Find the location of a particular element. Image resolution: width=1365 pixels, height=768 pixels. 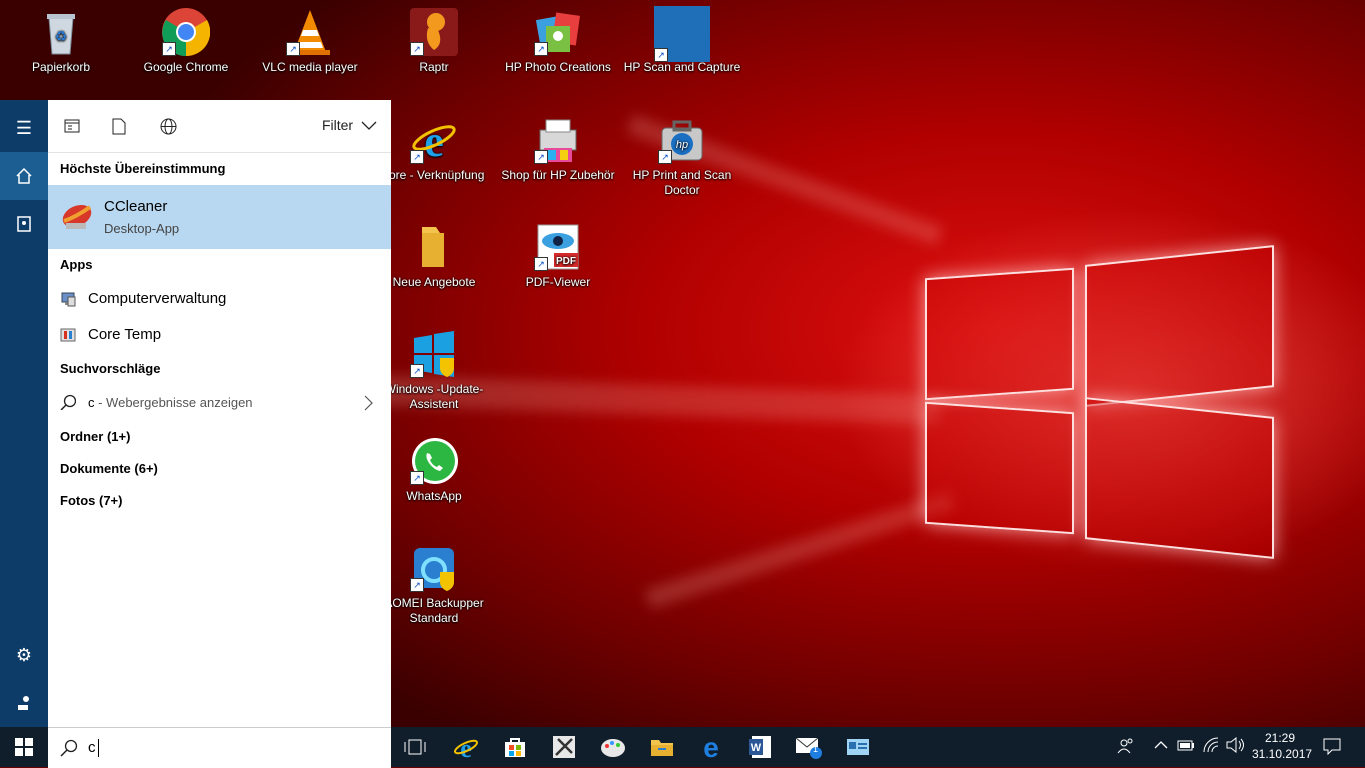

vlc-cone-icon: ↗ is located at coordinates (310, 32).